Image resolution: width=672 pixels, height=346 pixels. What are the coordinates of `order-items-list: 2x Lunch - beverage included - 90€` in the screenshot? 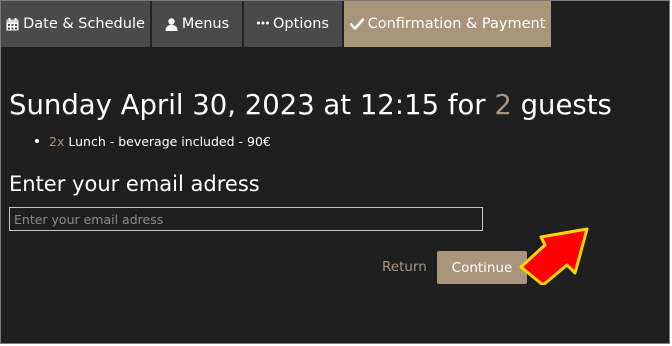 It's located at (140, 141).